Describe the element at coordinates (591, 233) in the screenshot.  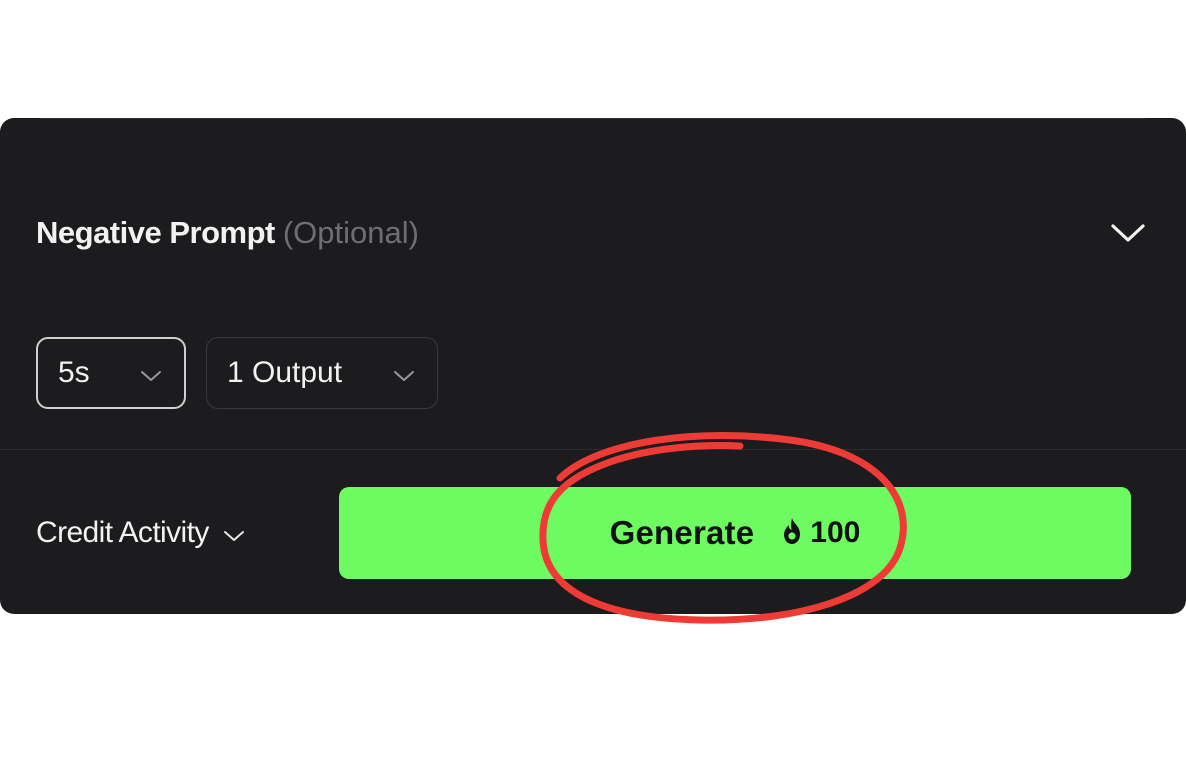
I see `negative-prompt-row: Negative Prompt (Optional)` at that location.